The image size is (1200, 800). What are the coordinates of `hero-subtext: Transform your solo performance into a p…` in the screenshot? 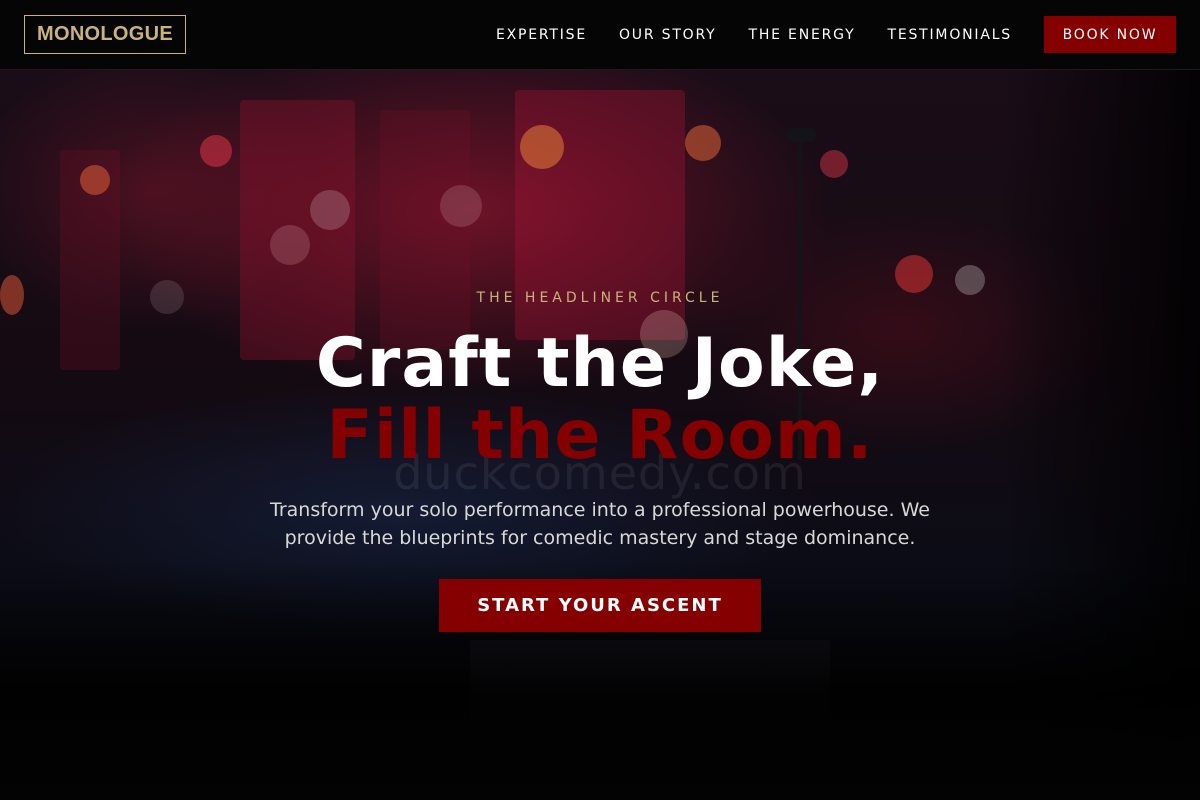 It's located at (600, 524).